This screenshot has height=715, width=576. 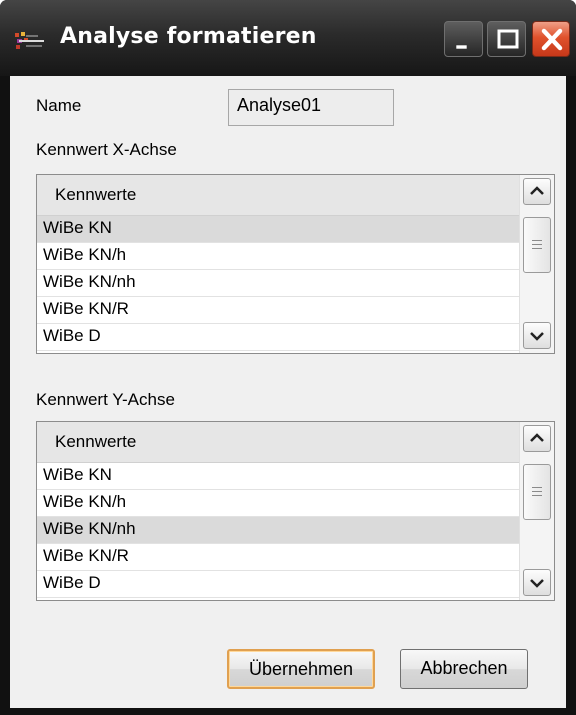 What do you see at coordinates (96, 441) in the screenshot?
I see `y-axis-column-header-label: Kennwerte` at bounding box center [96, 441].